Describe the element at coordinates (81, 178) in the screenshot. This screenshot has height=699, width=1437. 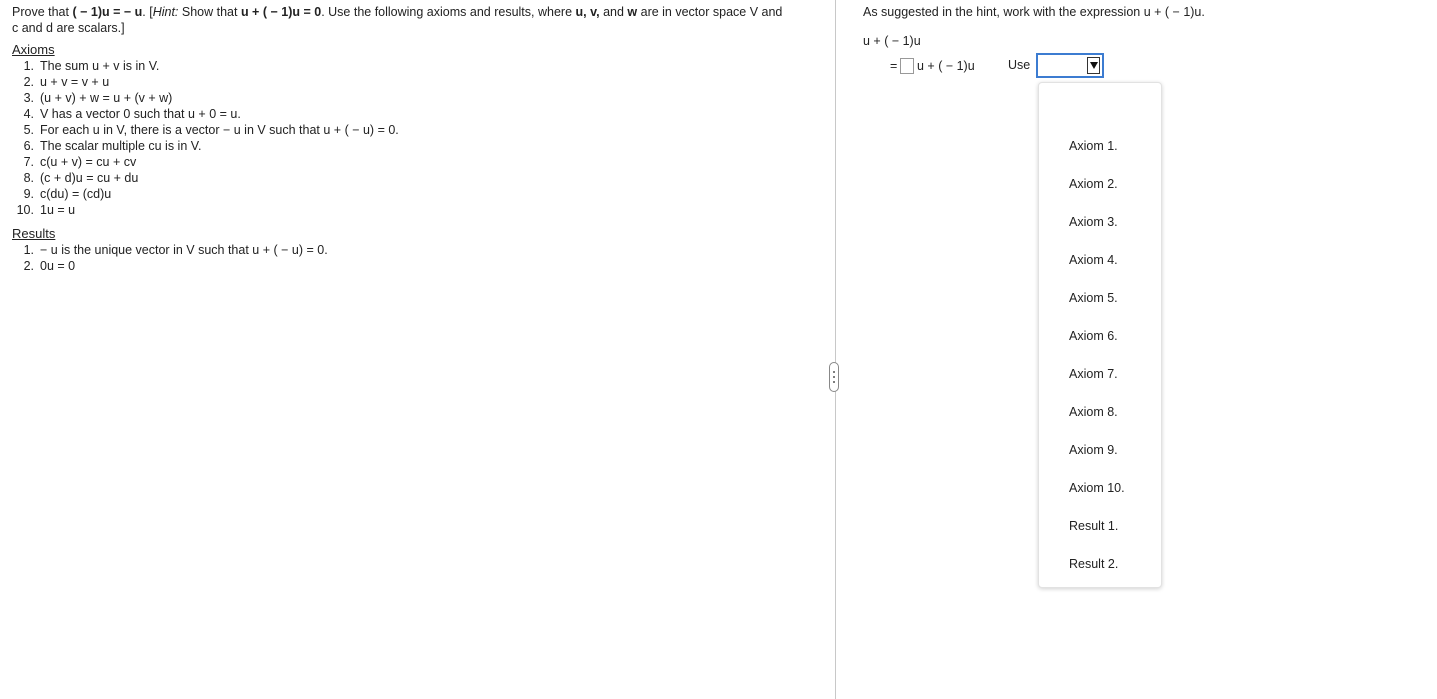
I see `list-item: 8. (c + d)u = cu + du` at that location.